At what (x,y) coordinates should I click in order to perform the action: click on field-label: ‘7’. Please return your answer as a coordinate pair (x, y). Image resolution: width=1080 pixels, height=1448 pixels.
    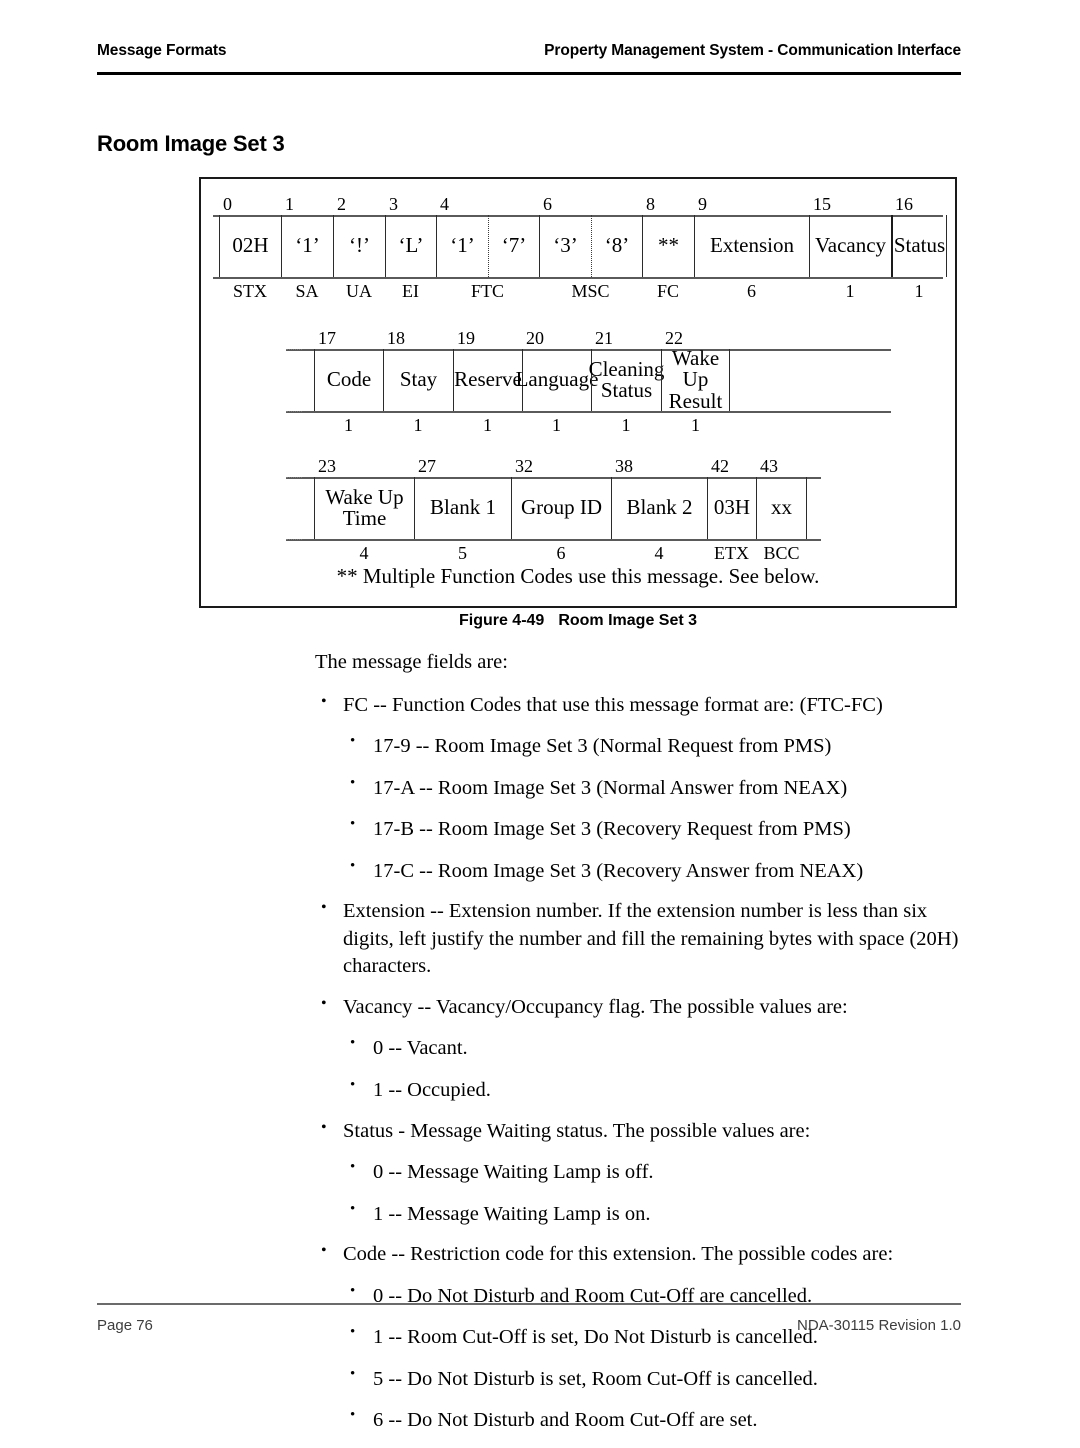
    Looking at the image, I should click on (514, 245).